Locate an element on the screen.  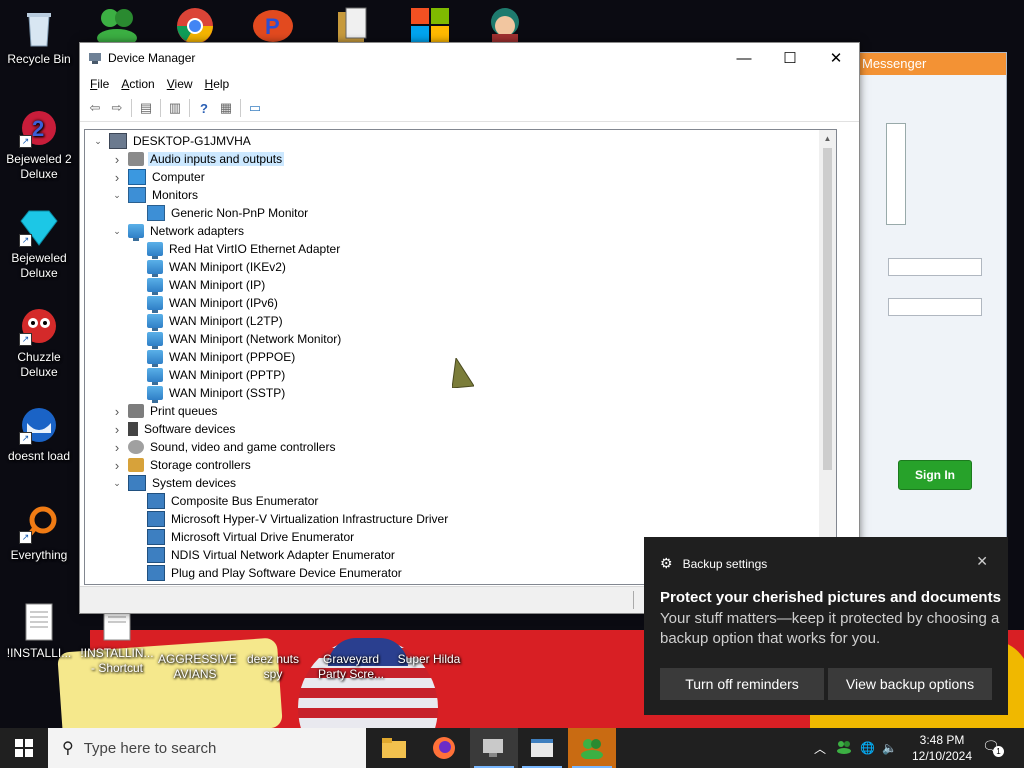
taskbar-file-explorer is located at coordinates (394, 748).